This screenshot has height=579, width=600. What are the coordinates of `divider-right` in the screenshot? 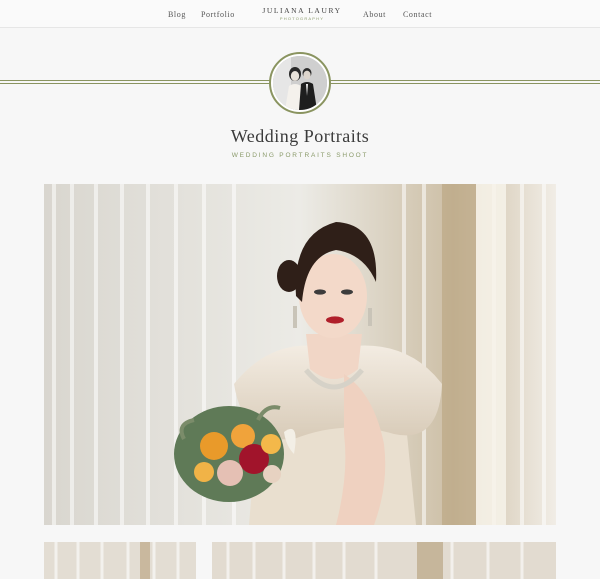 It's located at (463, 82).